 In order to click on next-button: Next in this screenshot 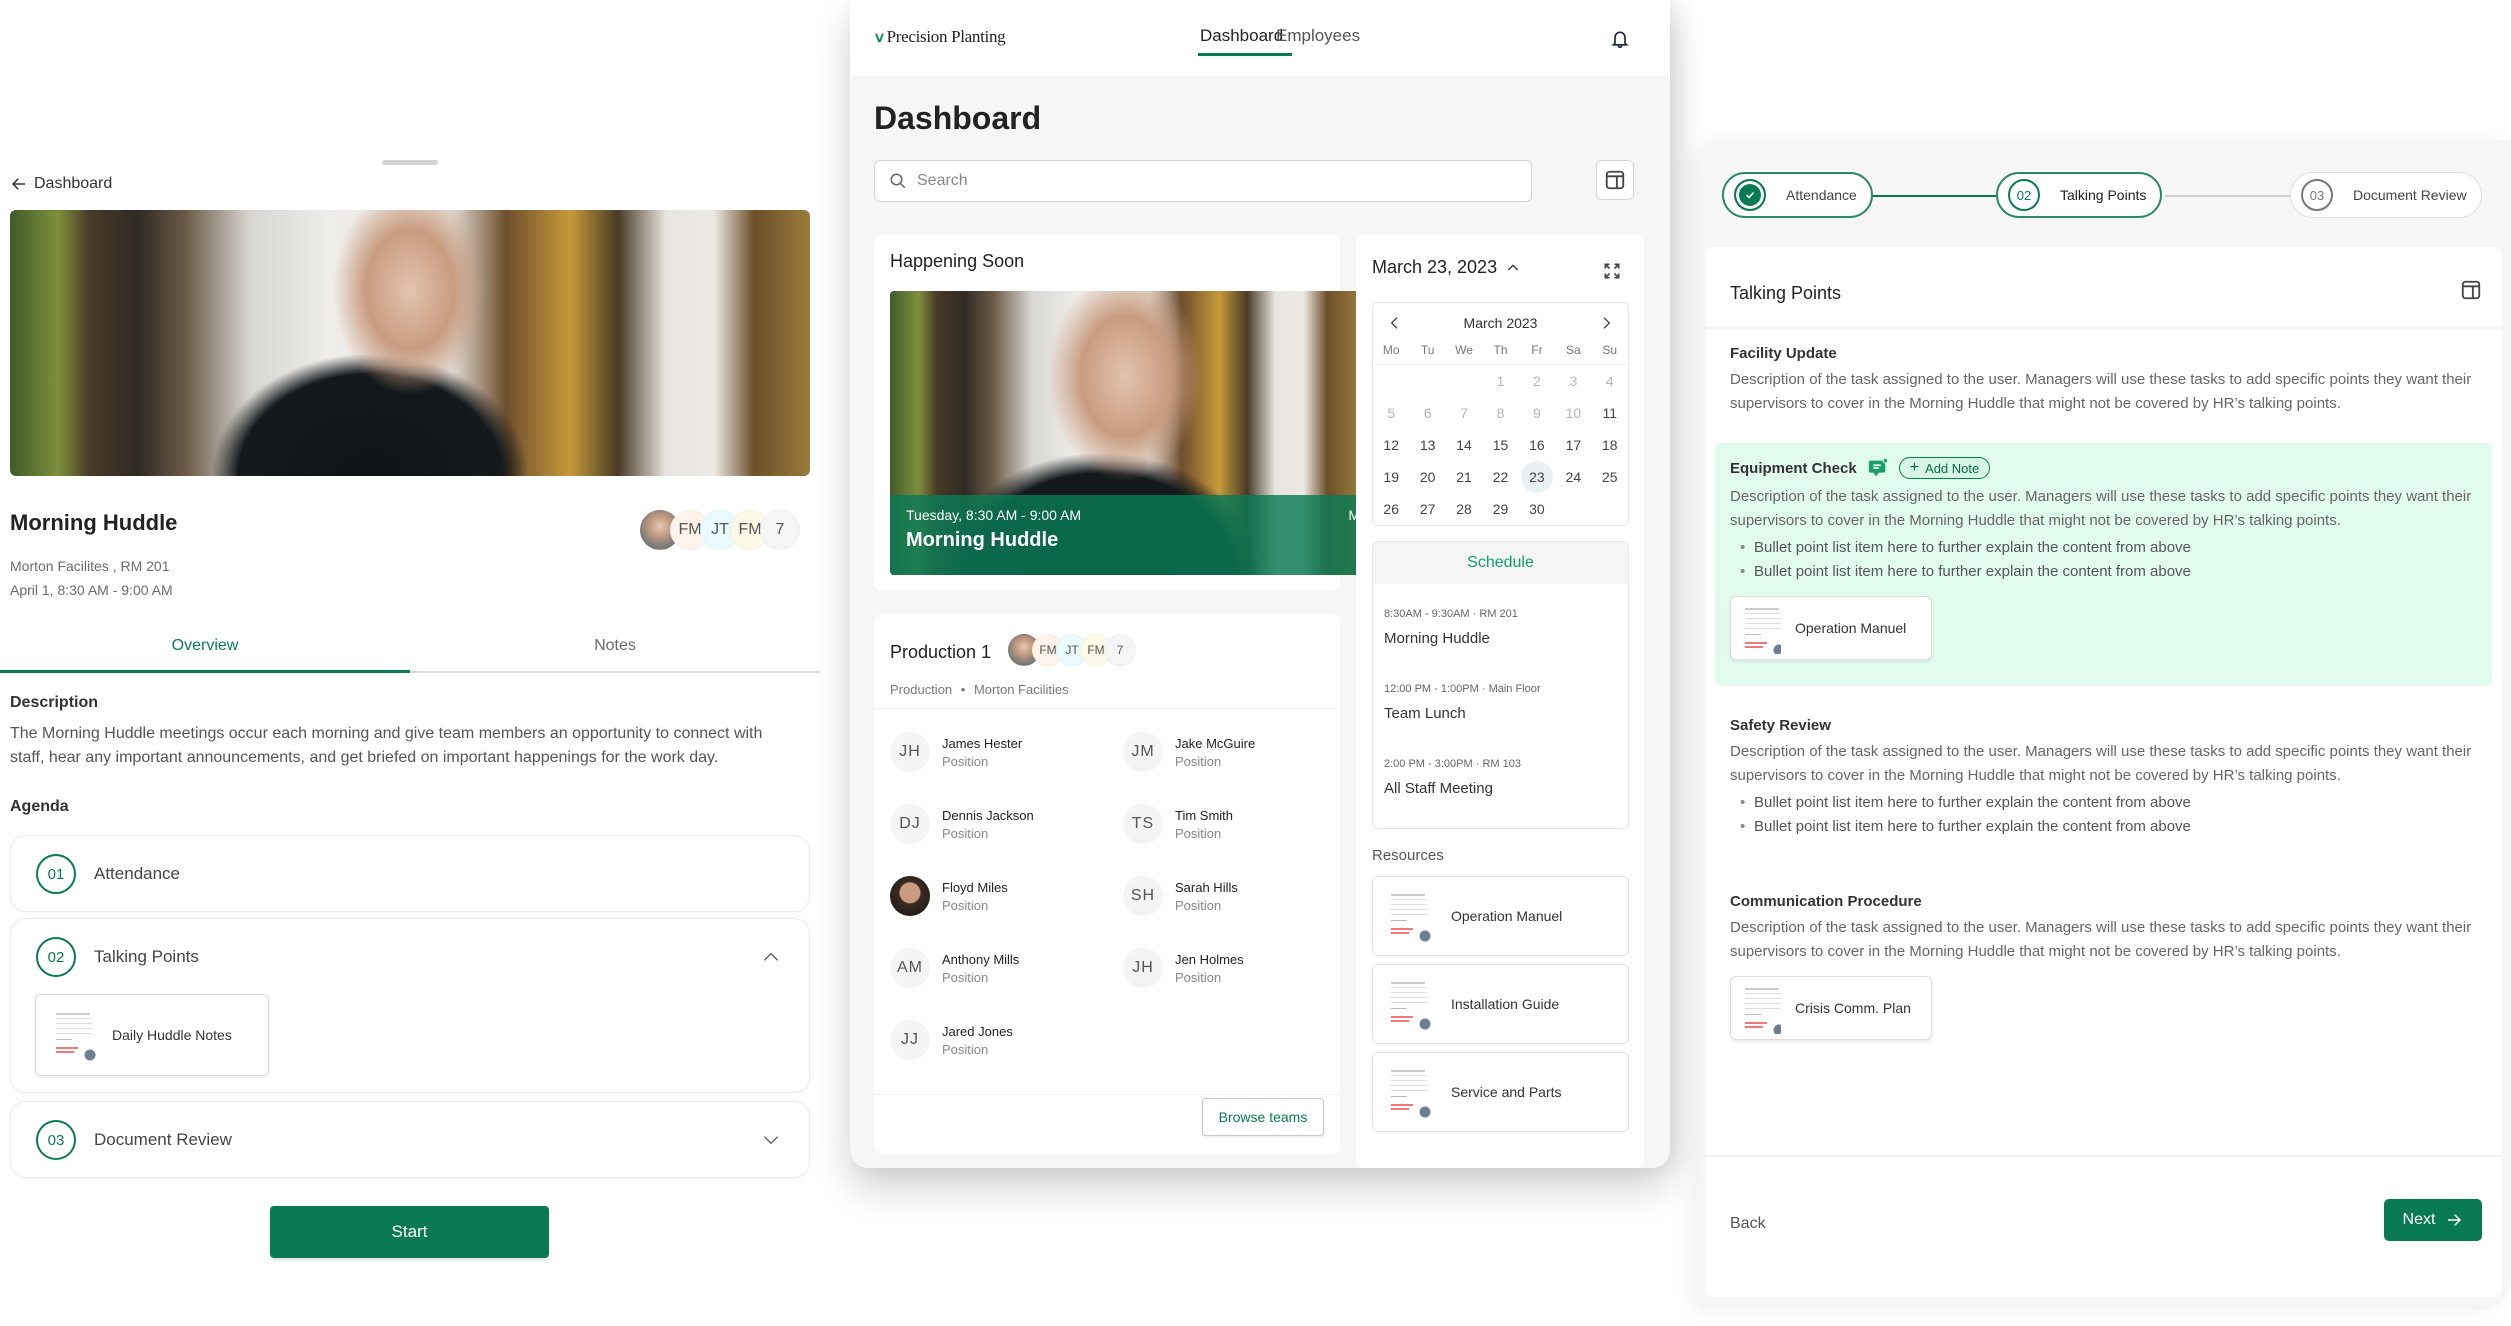, I will do `click(2433, 1220)`.